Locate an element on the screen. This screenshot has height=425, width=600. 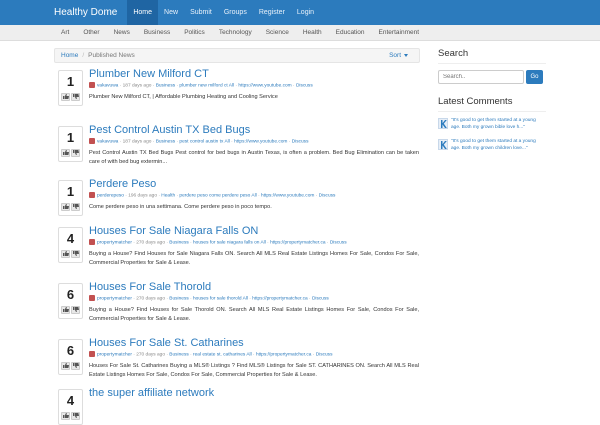
story-title-link: Perdere Peso is located at coordinates (254, 184).